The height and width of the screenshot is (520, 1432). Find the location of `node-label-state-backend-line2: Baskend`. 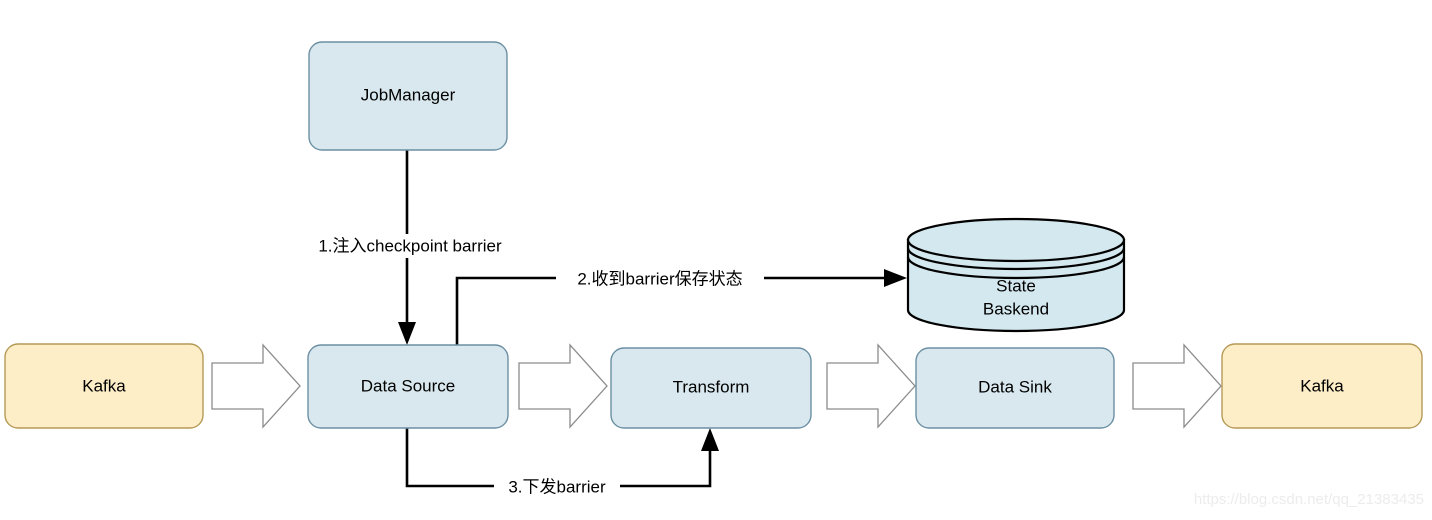

node-label-state-backend-line2: Baskend is located at coordinates (1016, 308).